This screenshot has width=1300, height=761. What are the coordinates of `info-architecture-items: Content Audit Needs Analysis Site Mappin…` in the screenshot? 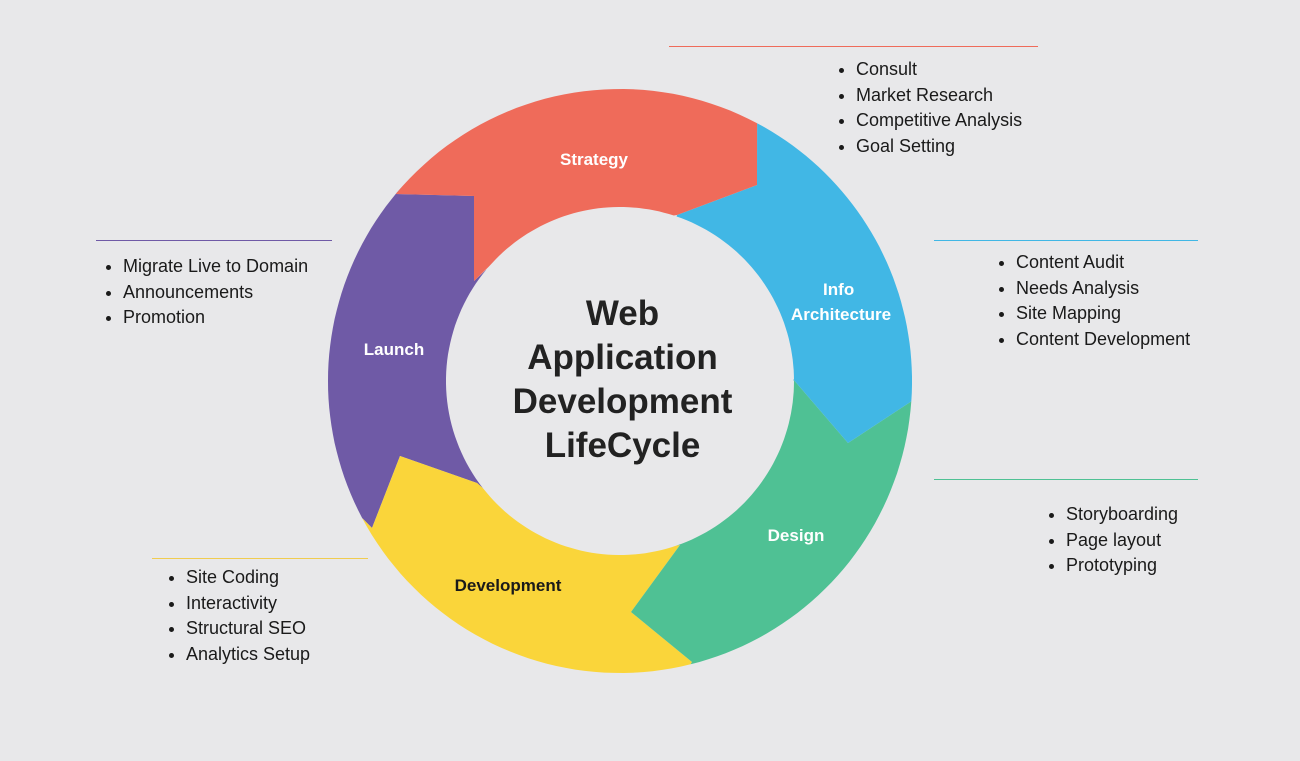 It's located at (1093, 301).